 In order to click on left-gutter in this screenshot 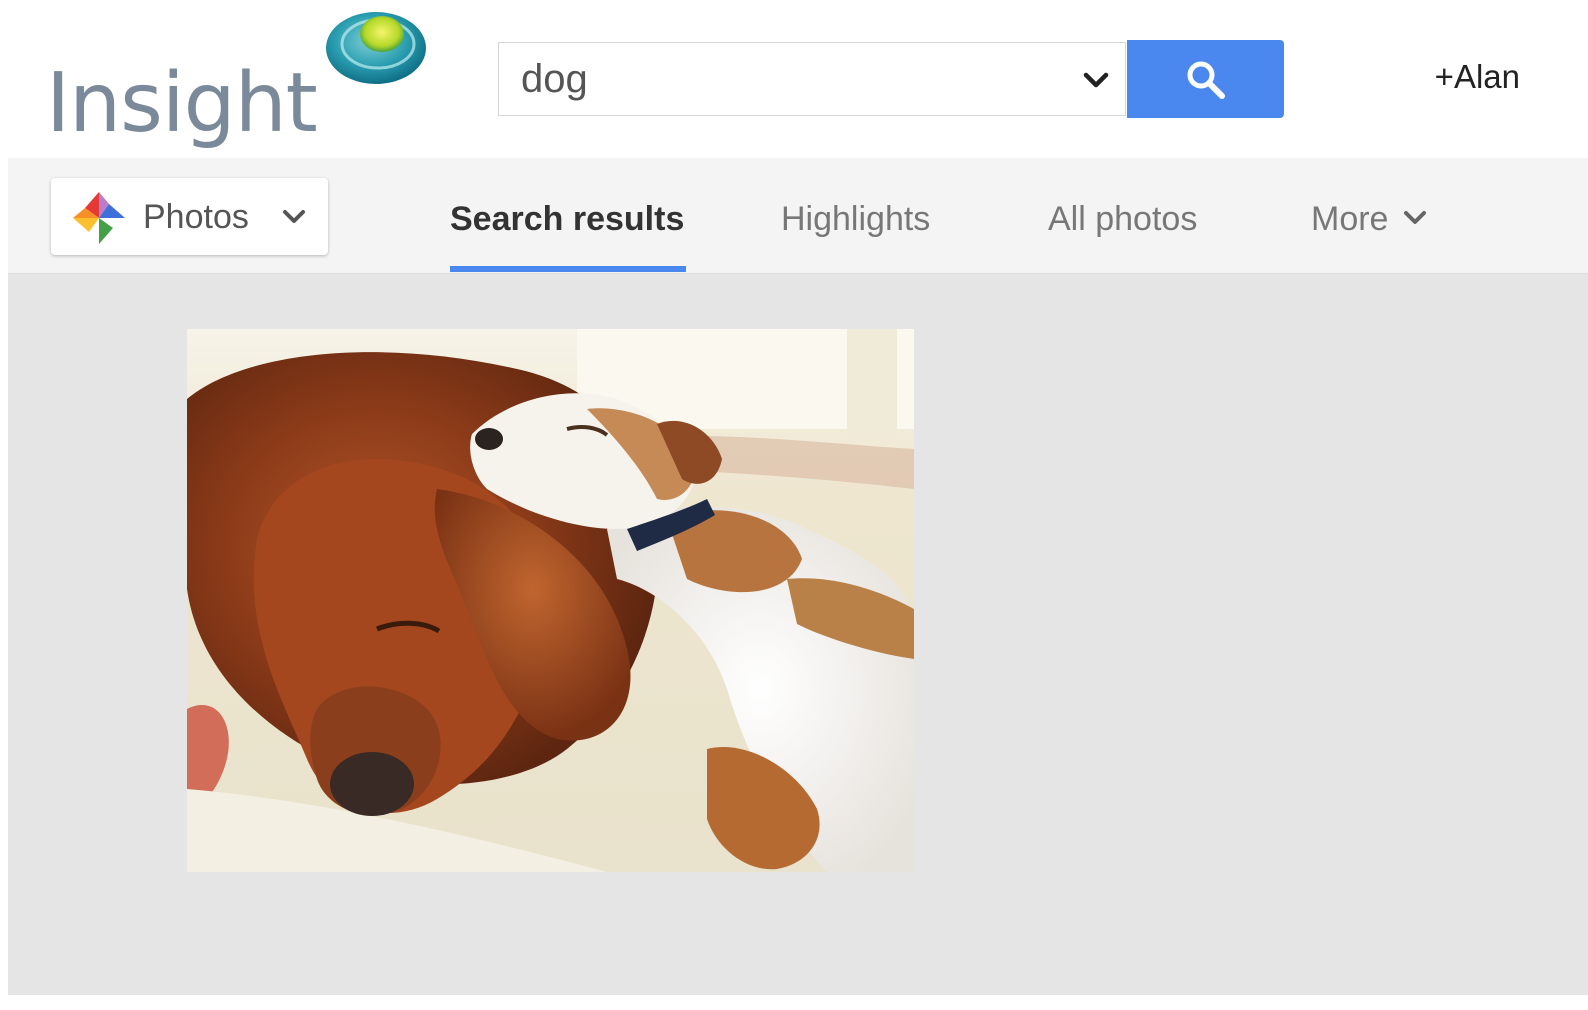, I will do `click(4, 576)`.